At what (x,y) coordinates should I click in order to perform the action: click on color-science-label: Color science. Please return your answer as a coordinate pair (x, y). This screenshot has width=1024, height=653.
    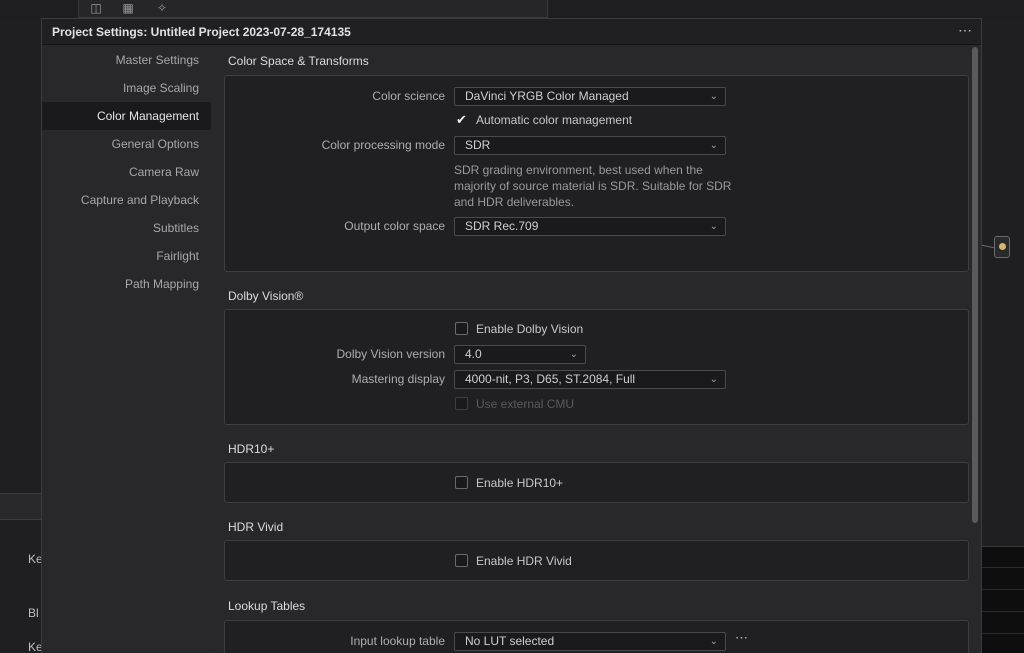
    Looking at the image, I should click on (408, 96).